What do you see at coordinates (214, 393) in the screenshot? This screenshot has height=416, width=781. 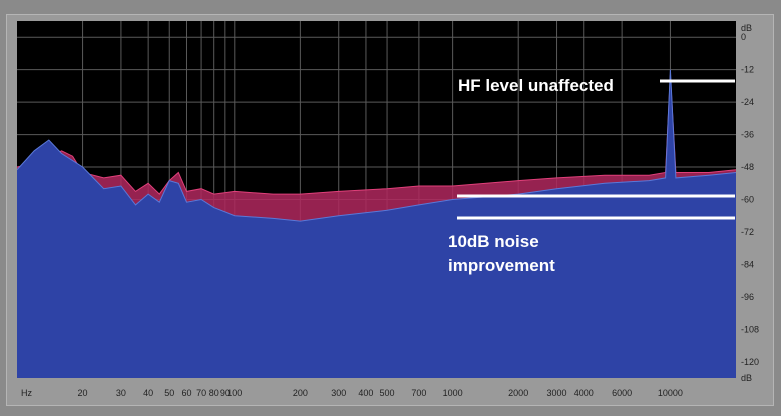 I see `x-tick-label: 80` at bounding box center [214, 393].